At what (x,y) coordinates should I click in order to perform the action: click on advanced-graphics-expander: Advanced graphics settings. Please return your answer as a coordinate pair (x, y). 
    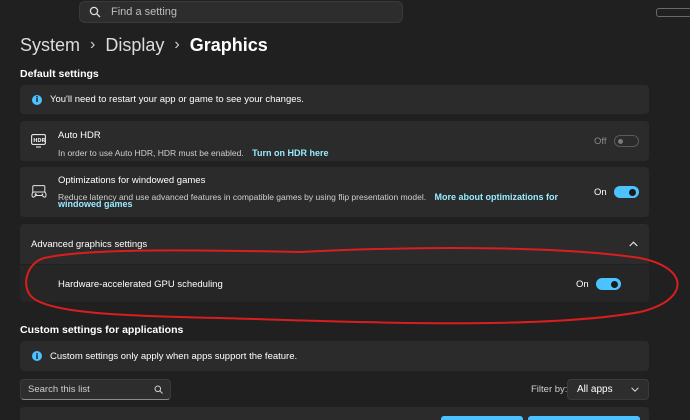
    Looking at the image, I should click on (334, 244).